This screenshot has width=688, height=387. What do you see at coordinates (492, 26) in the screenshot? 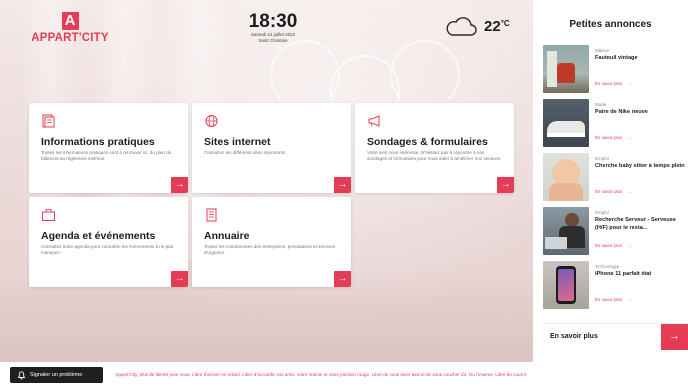
I see `temperature-value: 22` at bounding box center [492, 26].